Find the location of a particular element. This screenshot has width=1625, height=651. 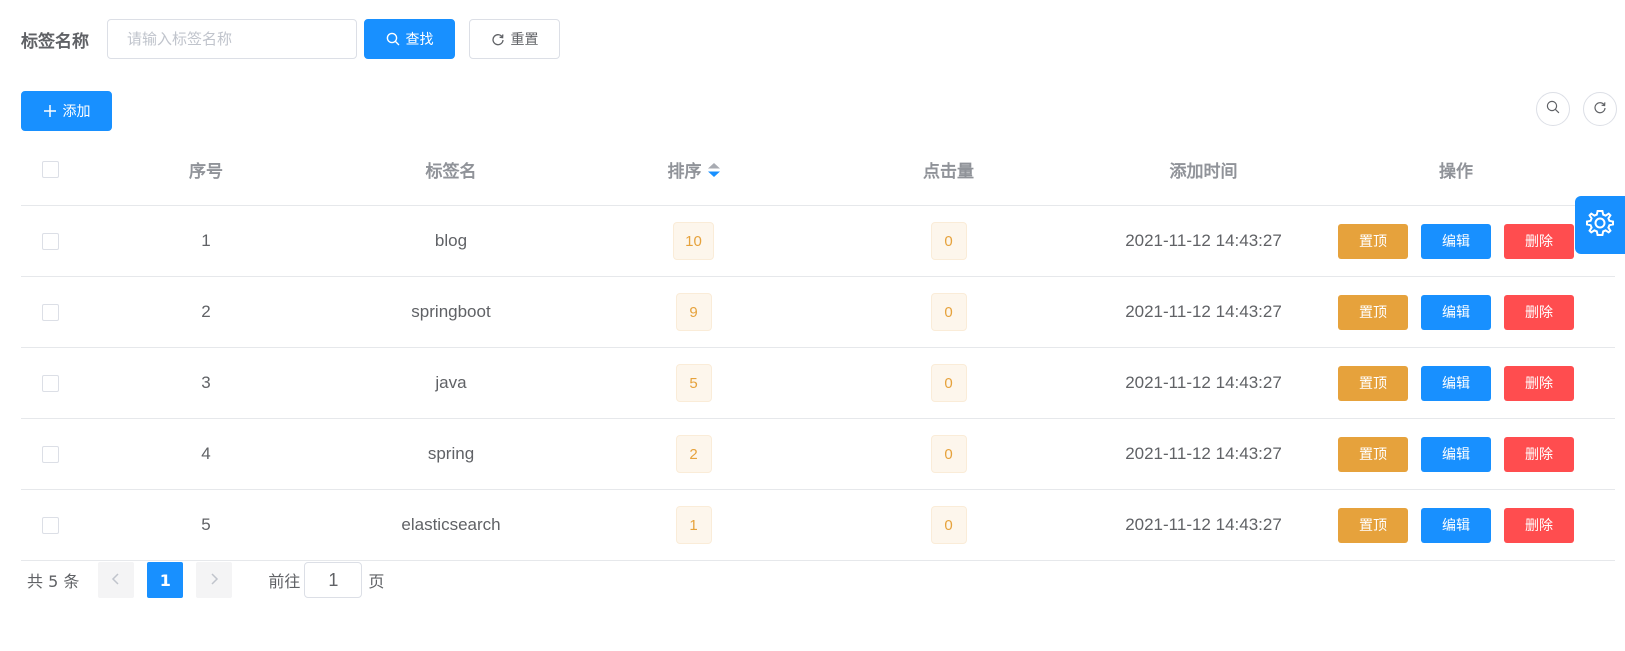

header-clicks: 点击量 is located at coordinates (948, 172).